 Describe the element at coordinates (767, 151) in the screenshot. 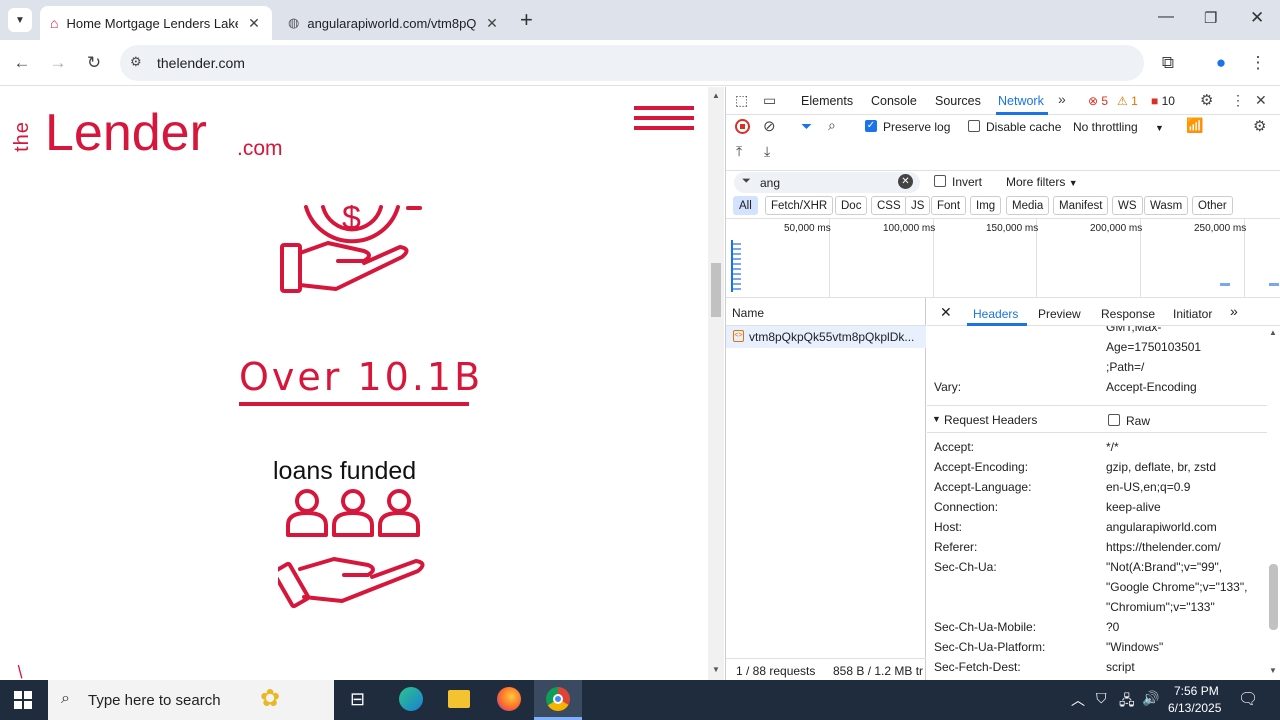

I see `export-har-icon: ⤓` at that location.